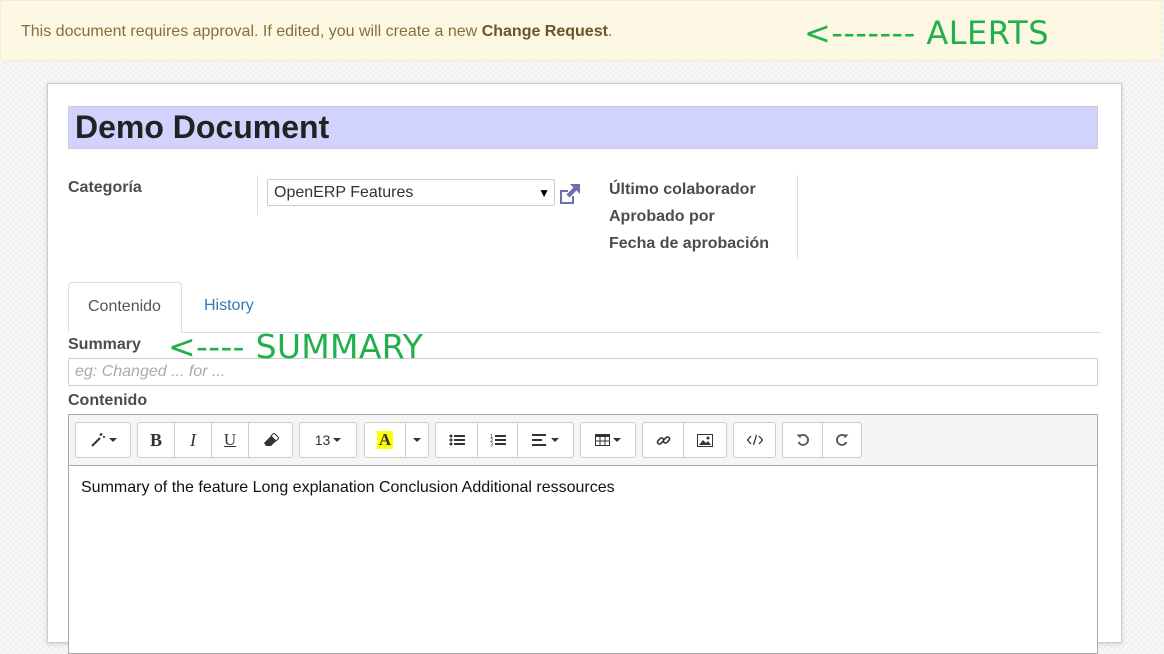  I want to click on redo-icon, so click(842, 440).